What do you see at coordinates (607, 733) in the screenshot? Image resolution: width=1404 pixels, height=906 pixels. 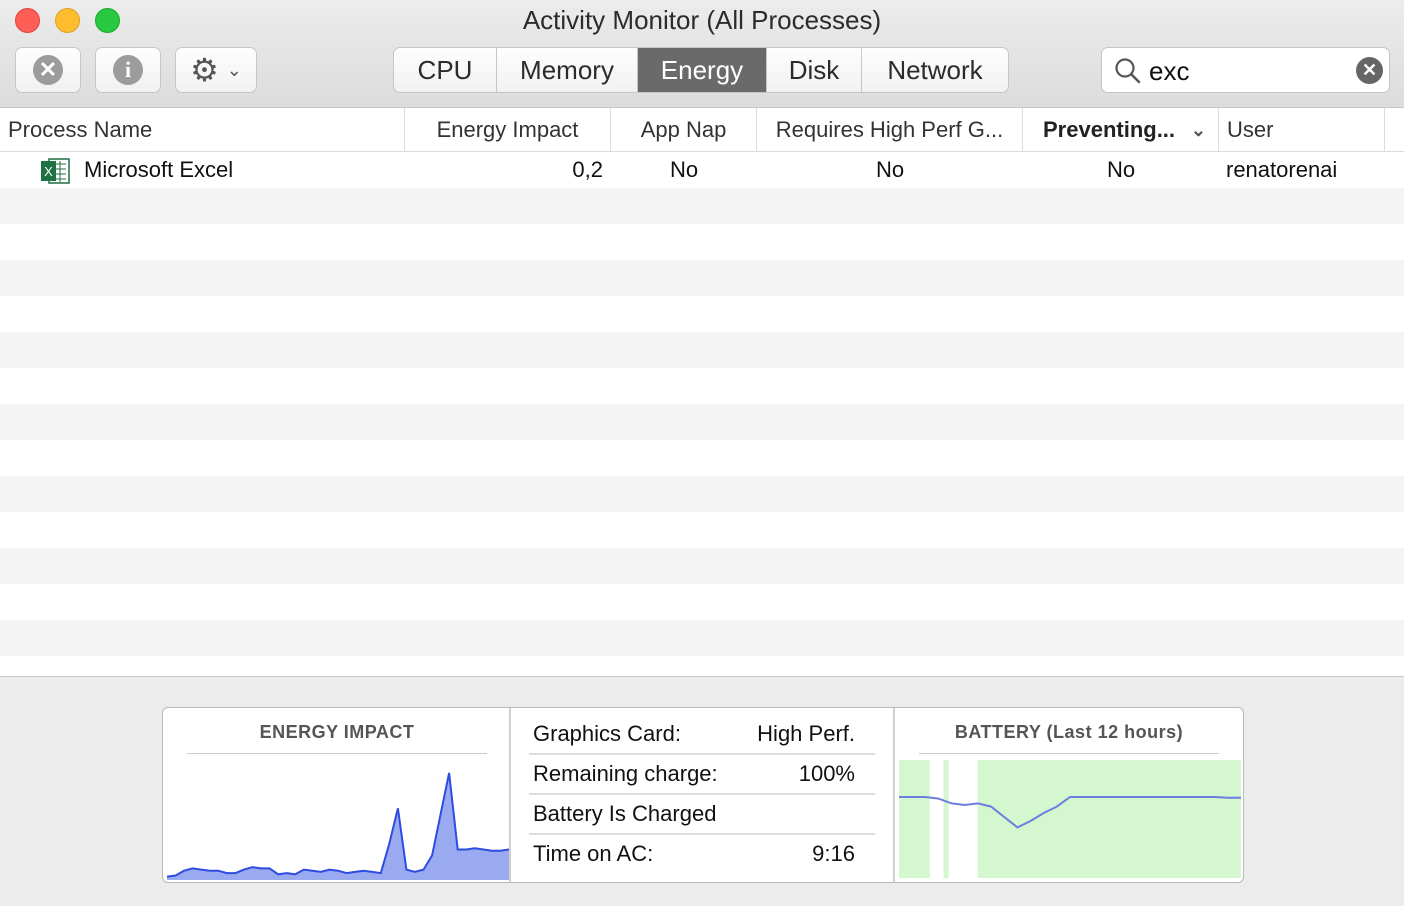 I see `graphics-card-label: Graphics Card:` at bounding box center [607, 733].